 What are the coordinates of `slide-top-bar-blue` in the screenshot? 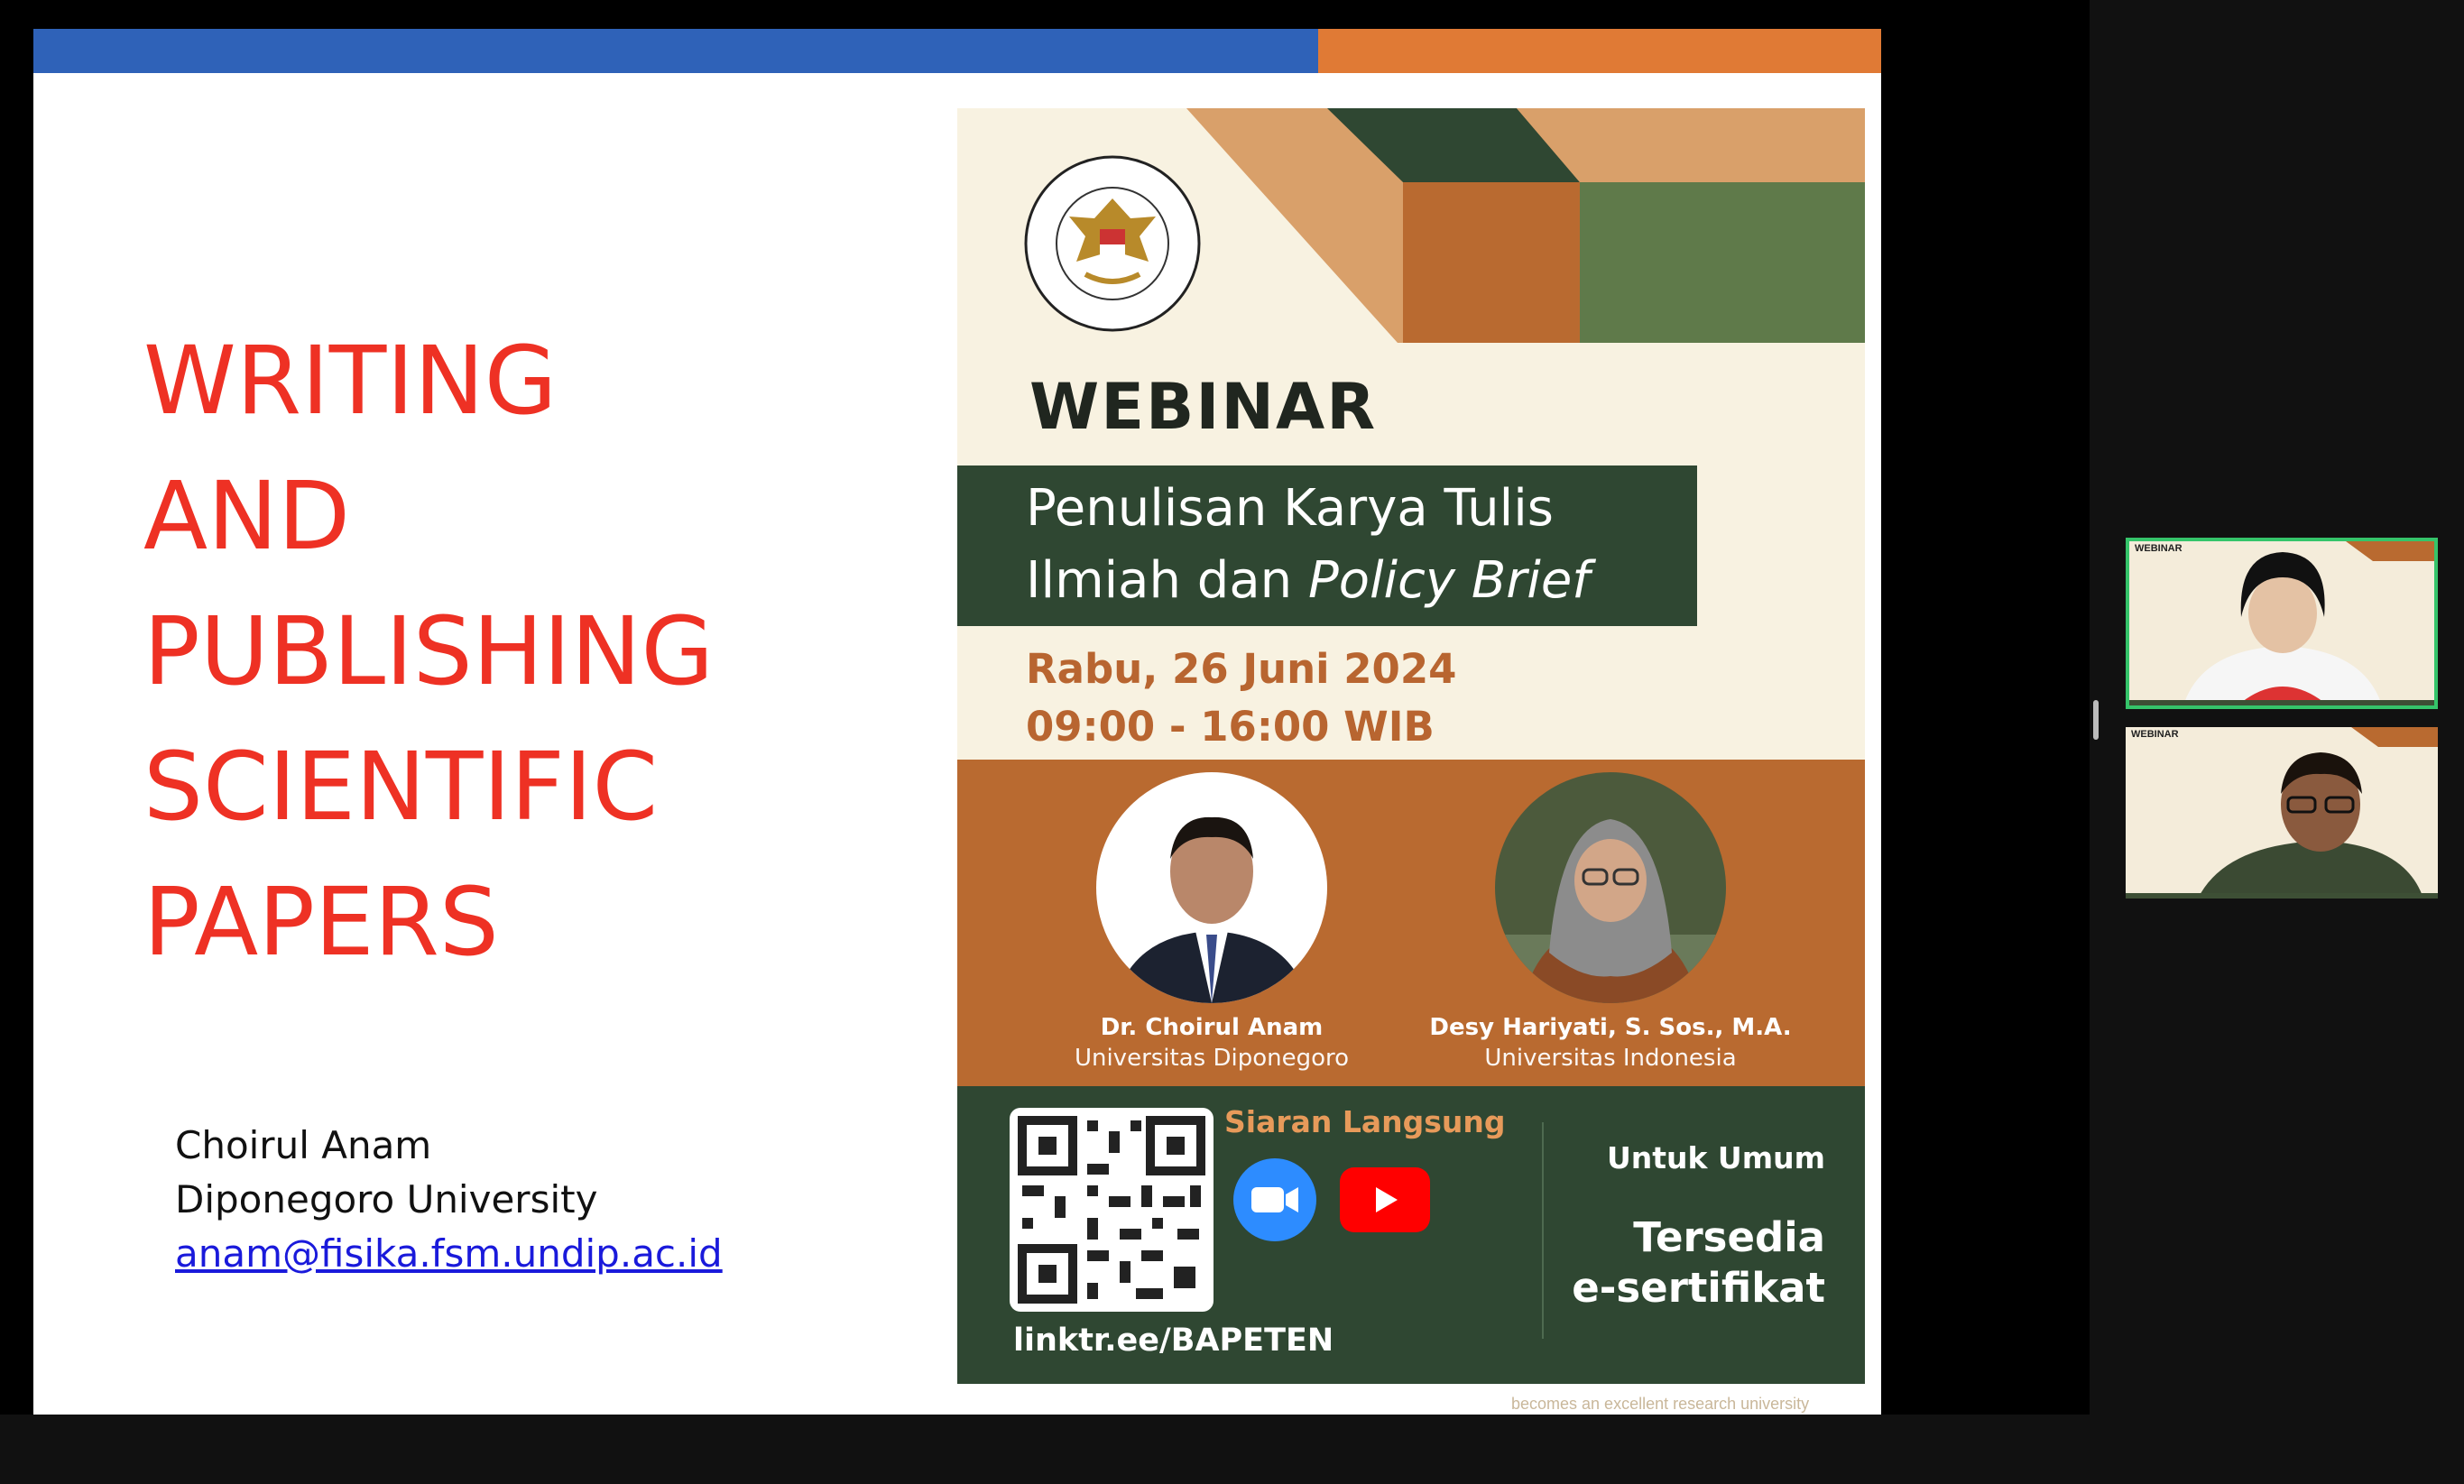 It's located at (675, 51).